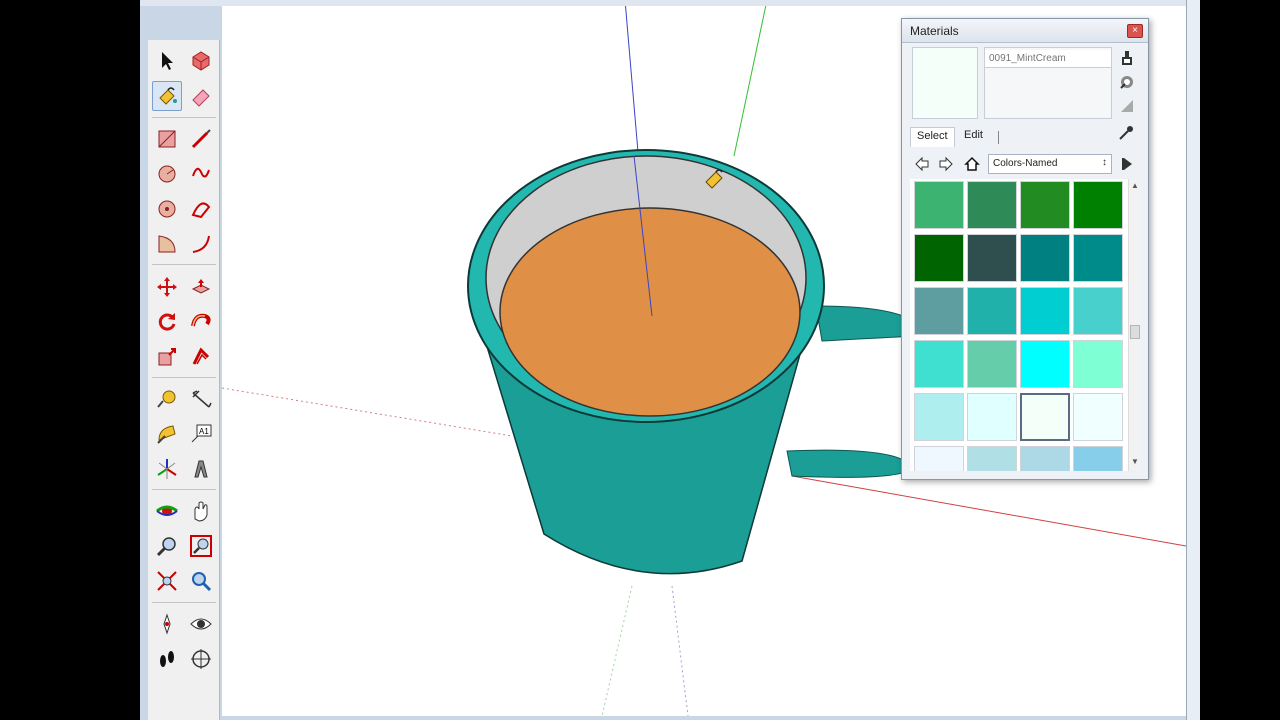 Image resolution: width=1280 pixels, height=720 pixels. What do you see at coordinates (201, 357) in the screenshot?
I see `offset-icon` at bounding box center [201, 357].